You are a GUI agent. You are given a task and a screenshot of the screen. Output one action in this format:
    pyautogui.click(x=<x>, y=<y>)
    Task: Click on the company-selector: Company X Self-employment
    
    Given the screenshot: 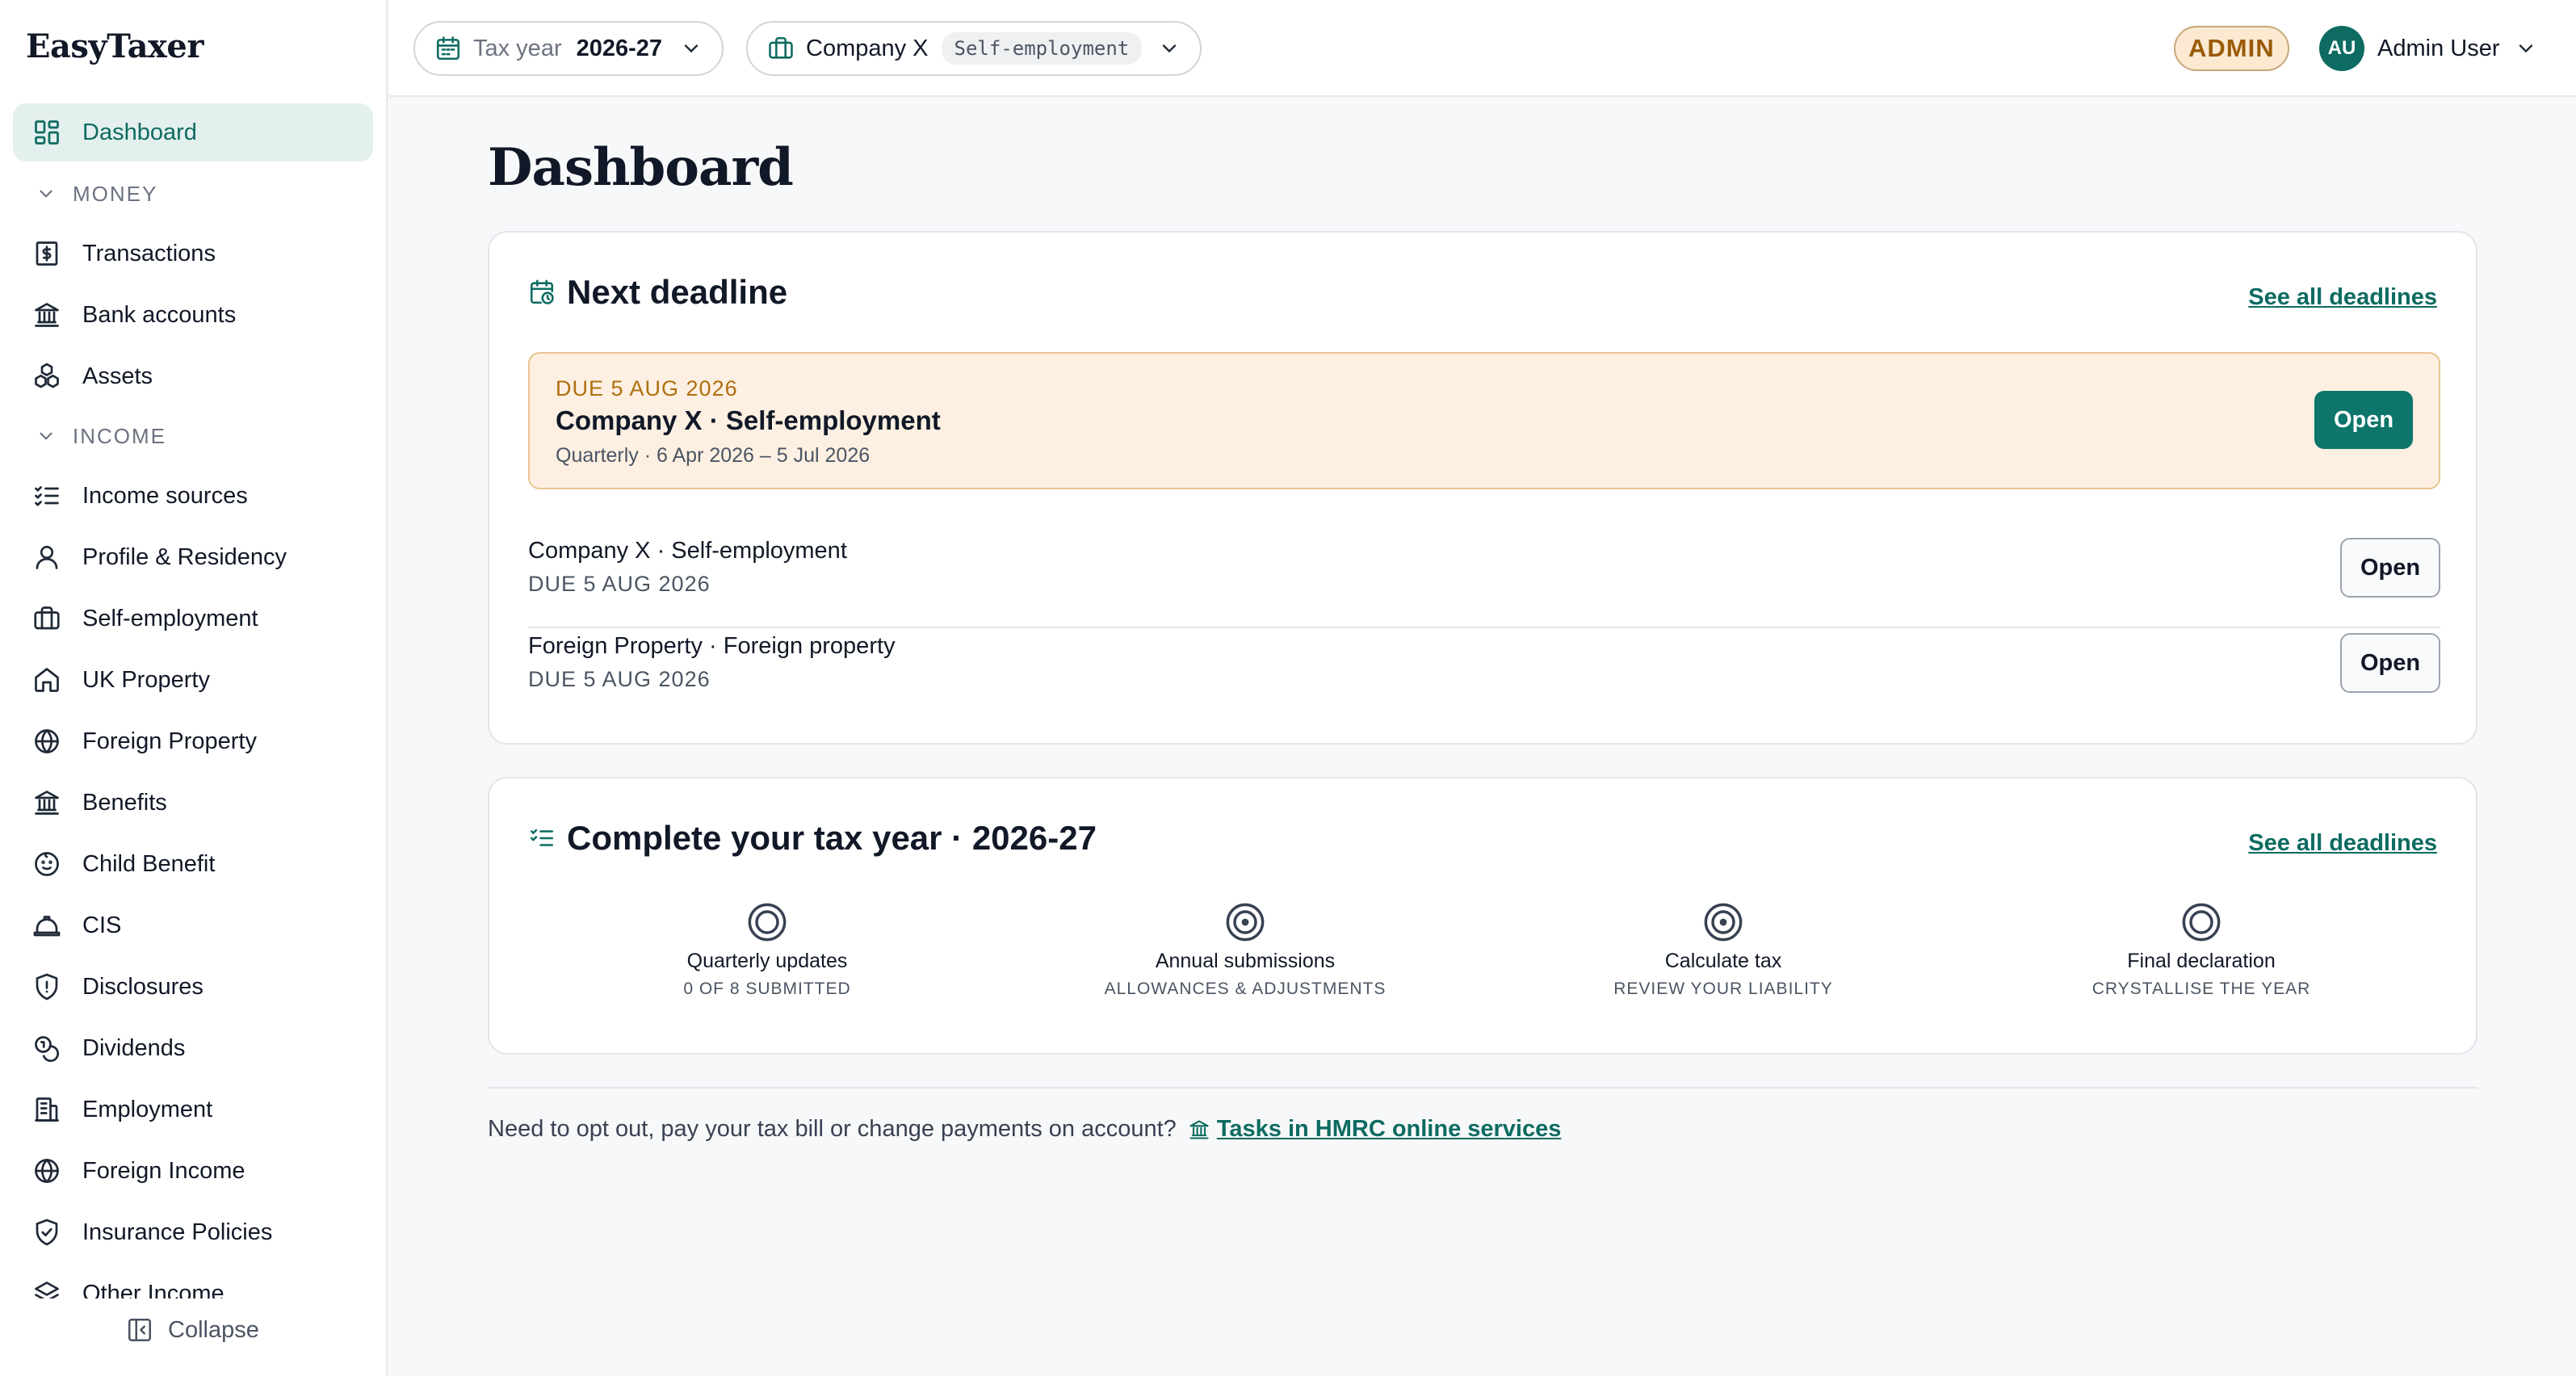 What is the action you would take?
    pyautogui.click(x=974, y=48)
    